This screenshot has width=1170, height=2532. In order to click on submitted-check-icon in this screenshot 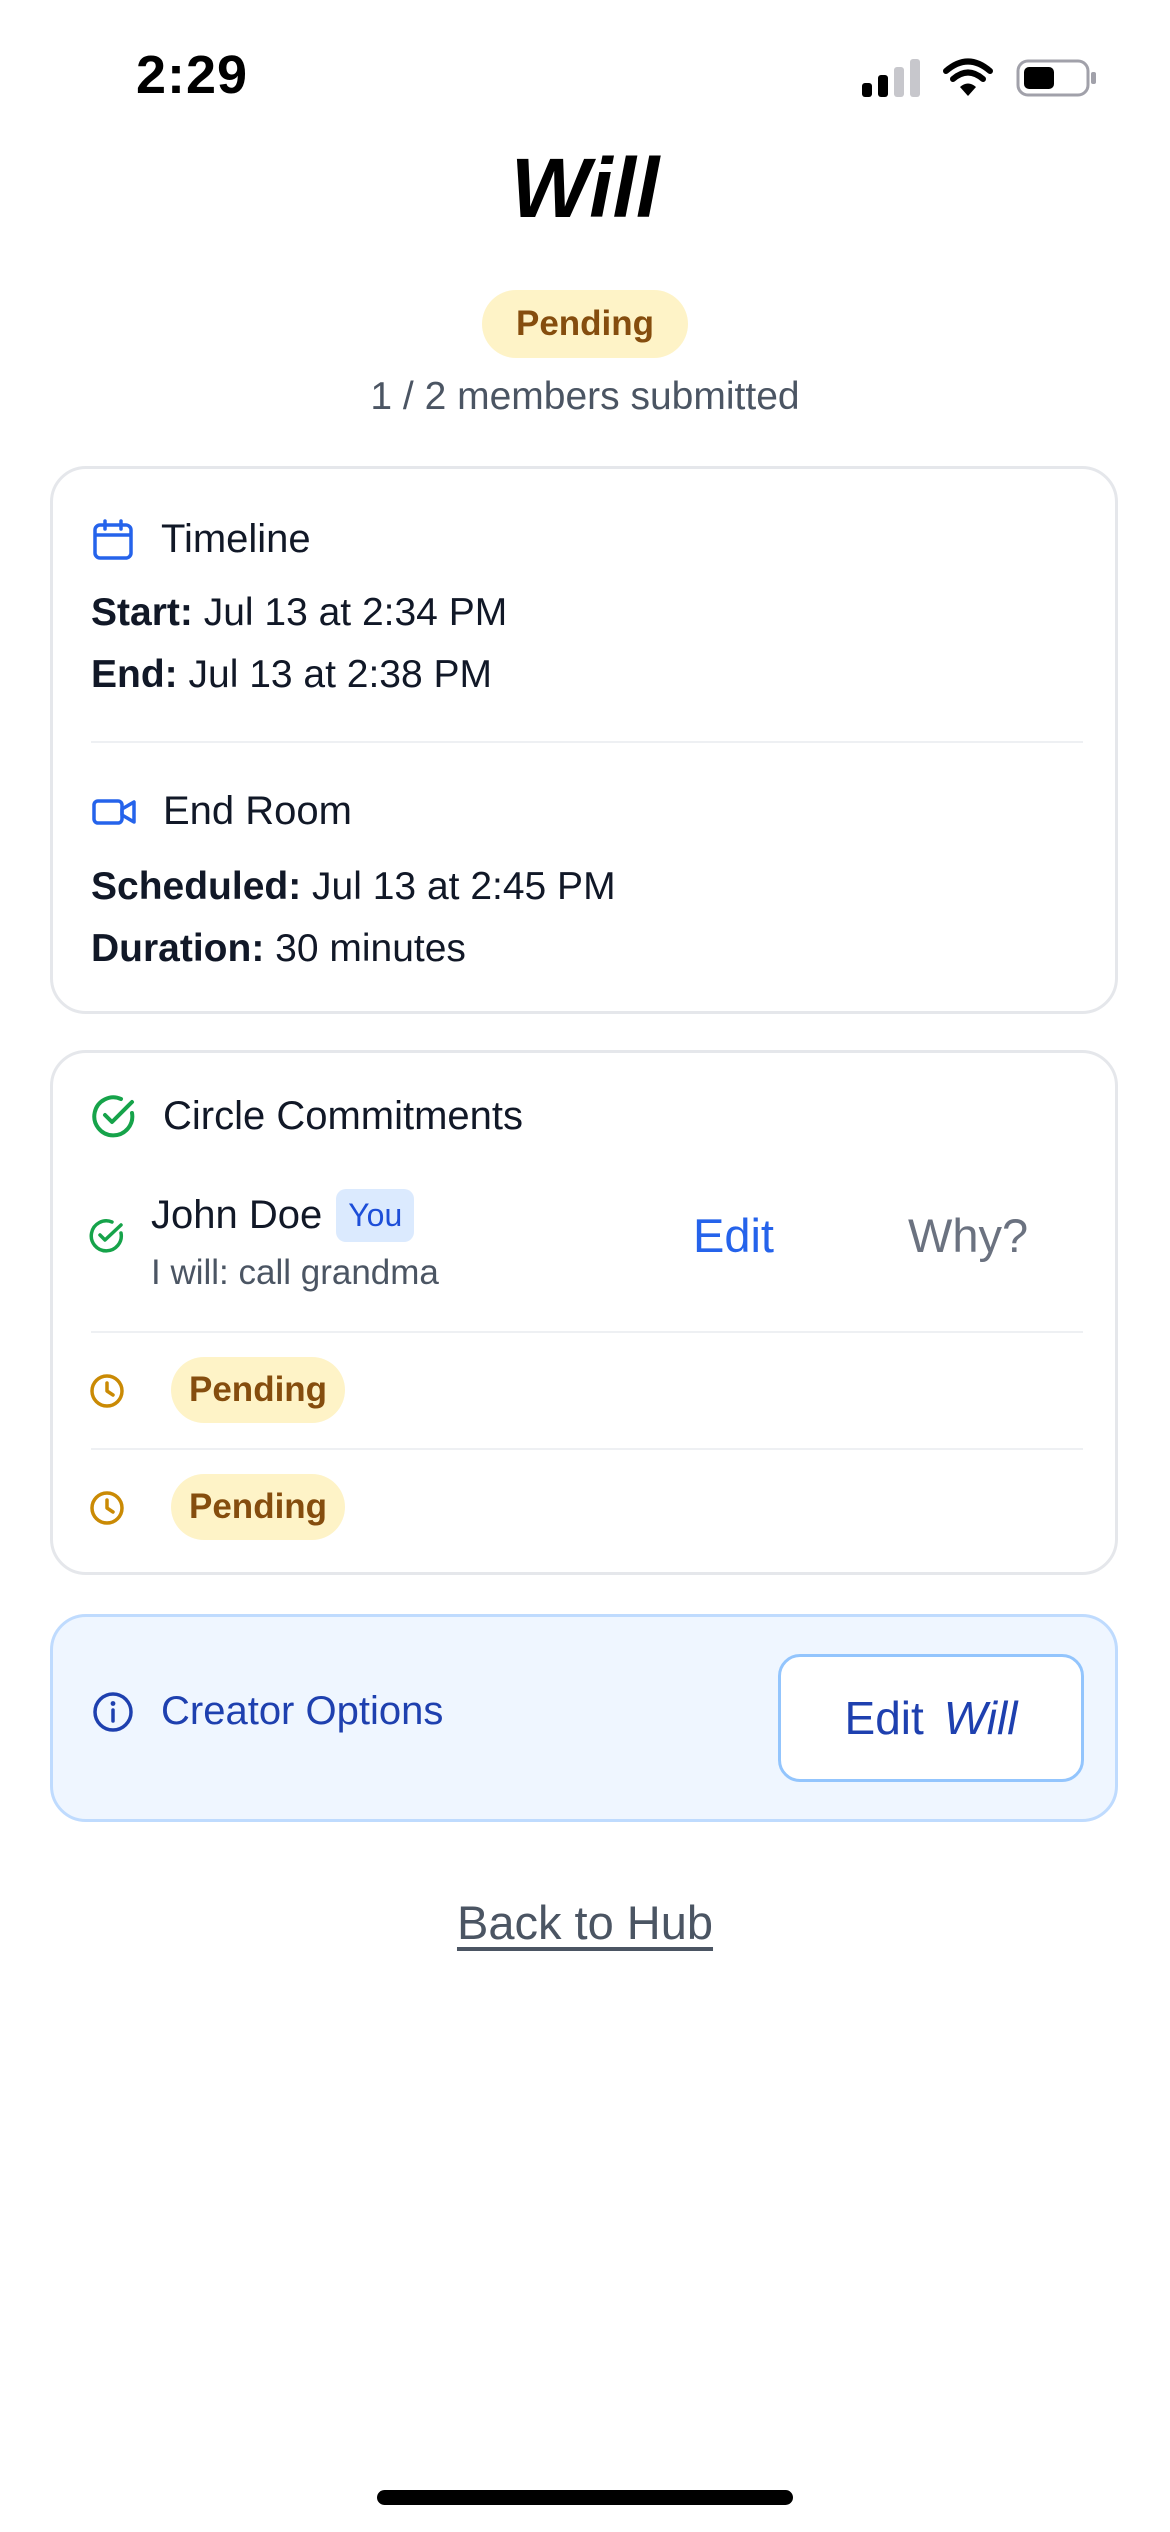, I will do `click(106, 1236)`.